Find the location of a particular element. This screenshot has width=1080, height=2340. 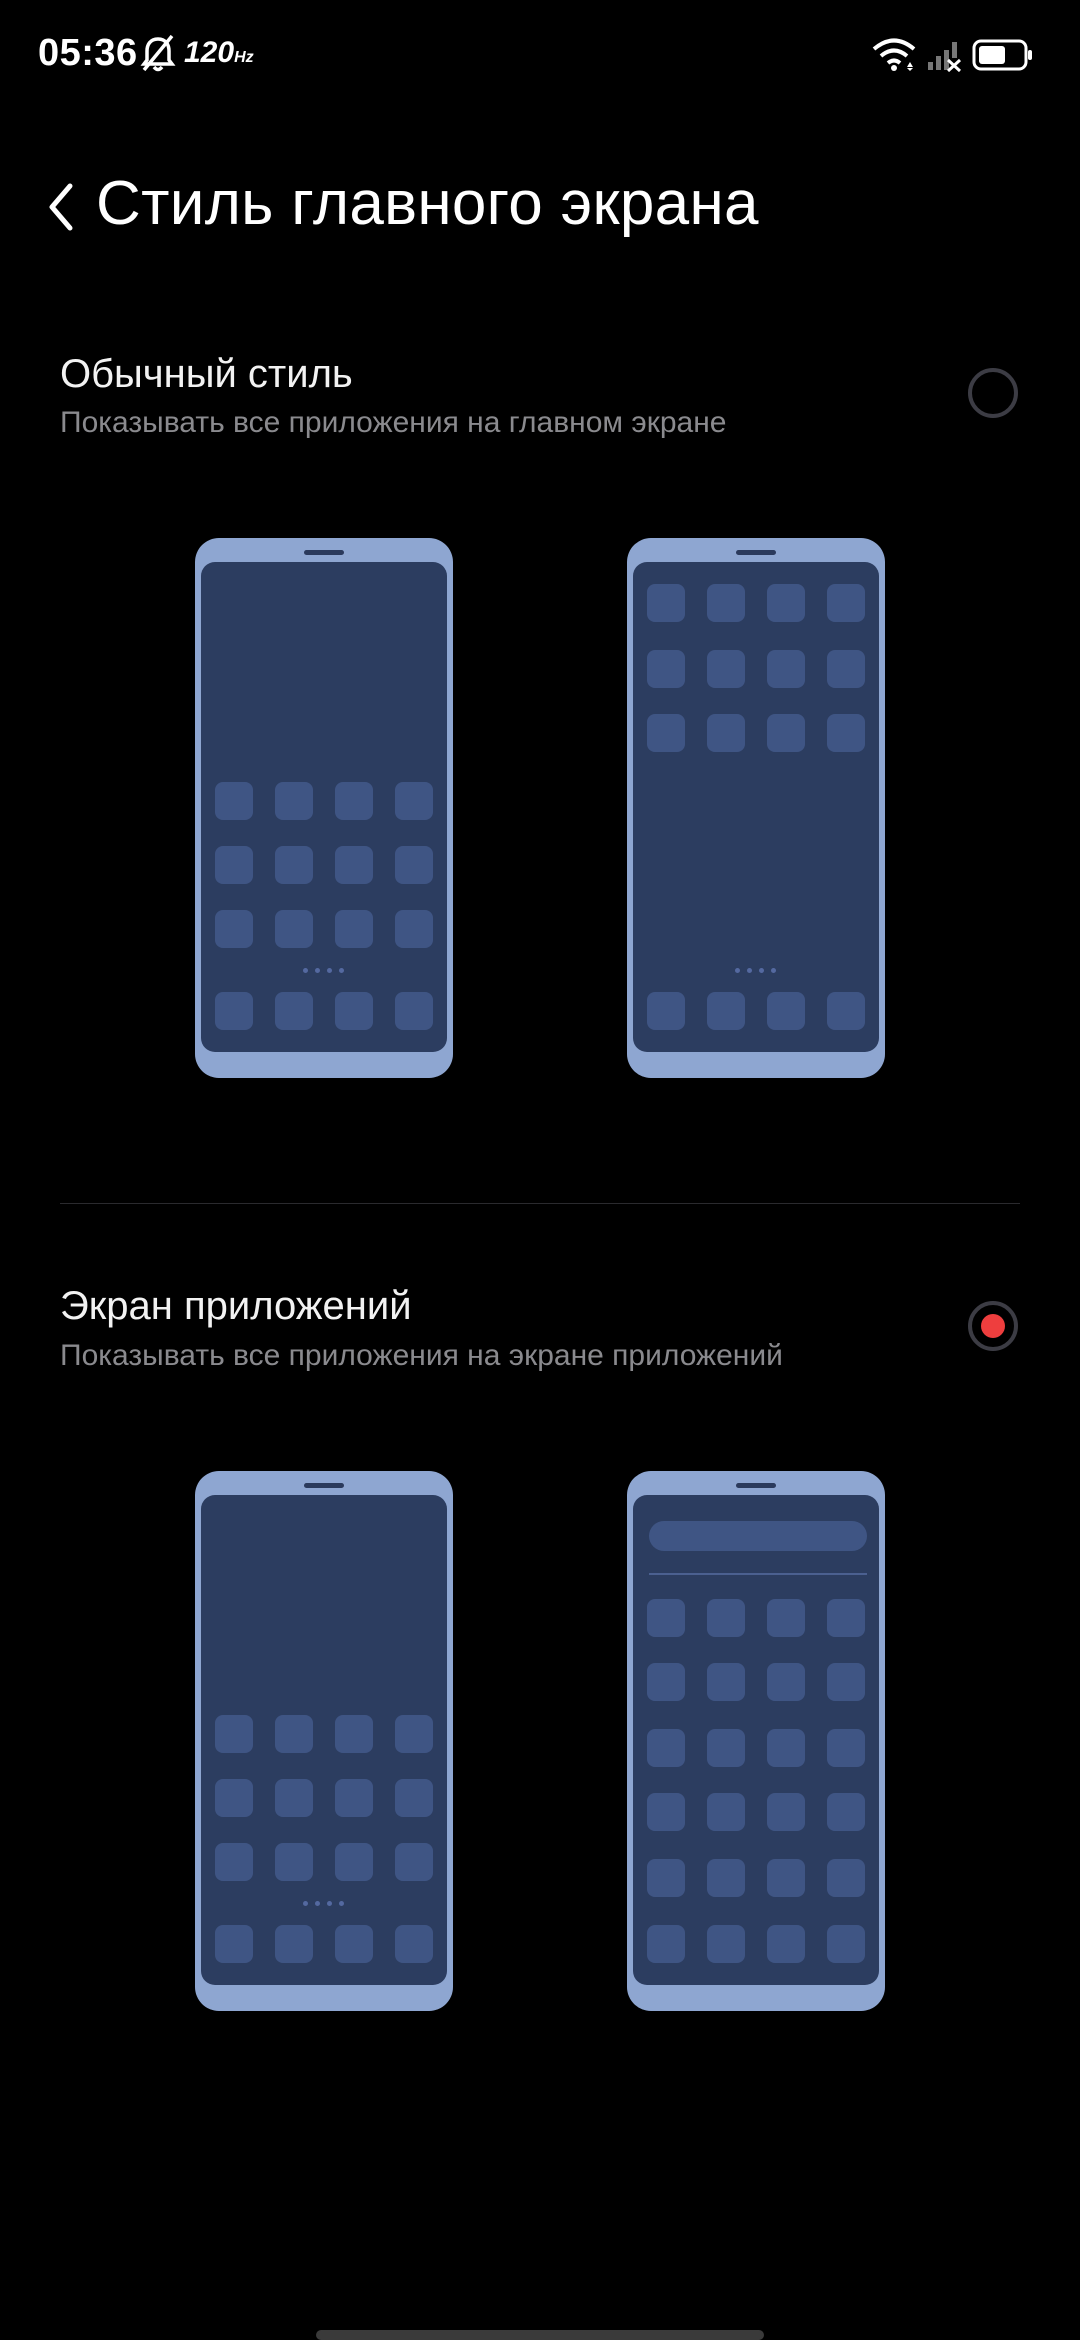

preview-phone-home-top is located at coordinates (756, 808).